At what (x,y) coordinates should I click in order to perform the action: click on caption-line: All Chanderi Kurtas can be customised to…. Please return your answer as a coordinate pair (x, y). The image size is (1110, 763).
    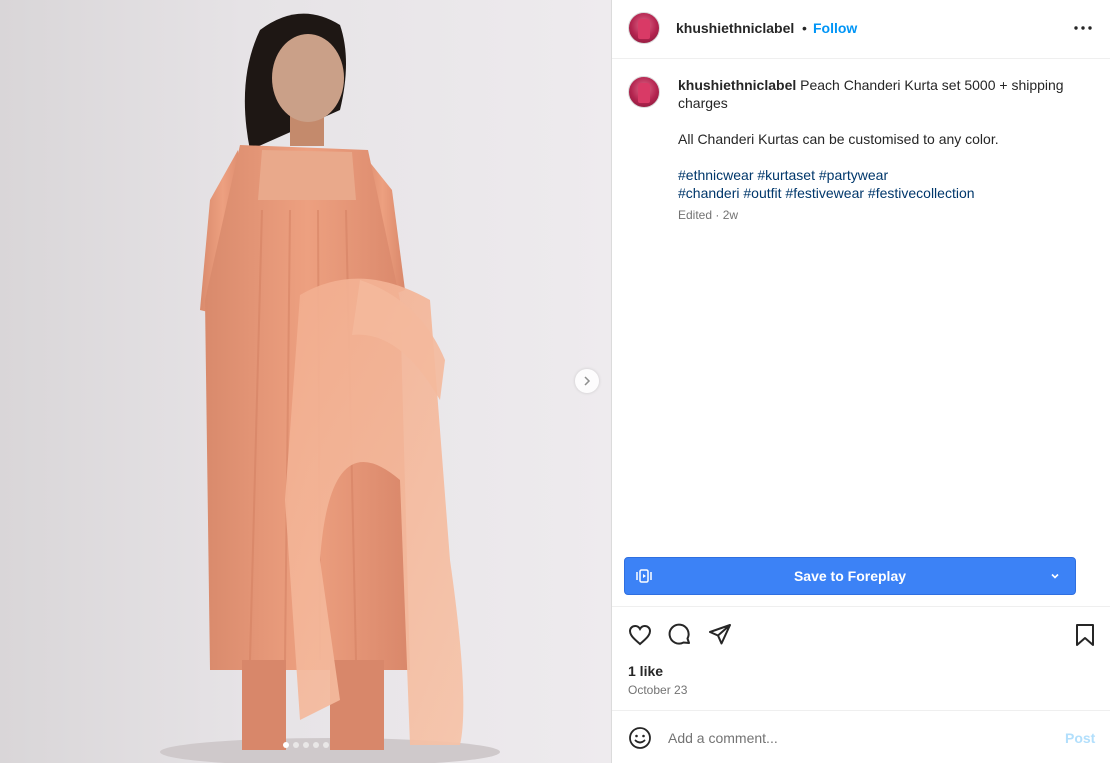
    Looking at the image, I should click on (838, 139).